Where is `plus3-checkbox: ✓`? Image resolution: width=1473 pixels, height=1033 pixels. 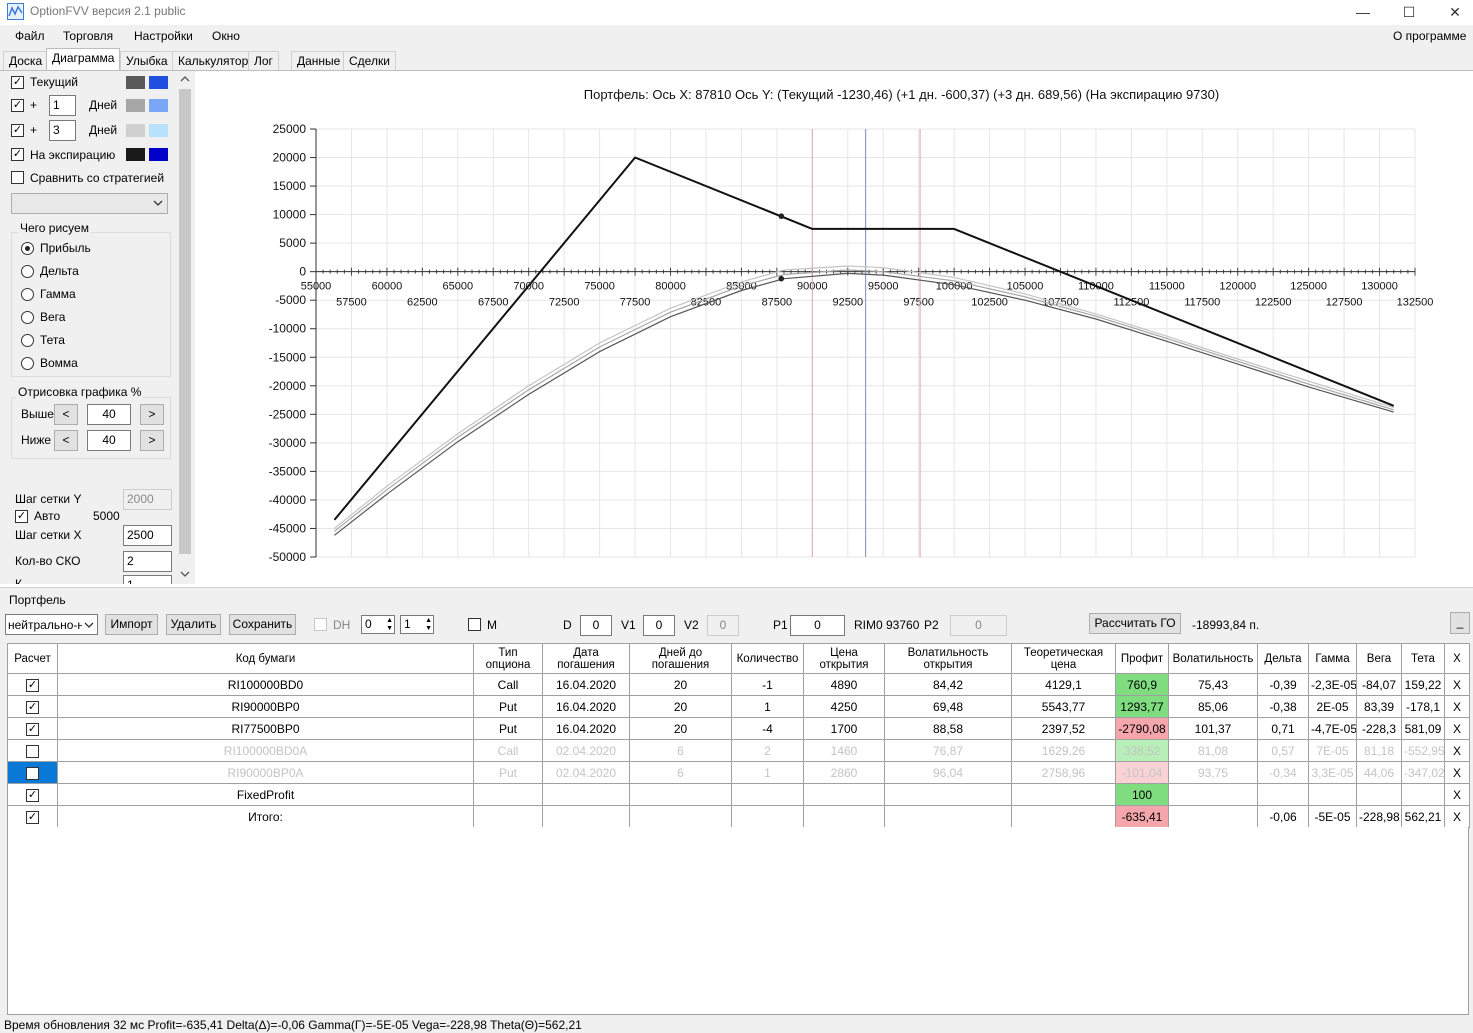 plus3-checkbox: ✓ is located at coordinates (17, 130).